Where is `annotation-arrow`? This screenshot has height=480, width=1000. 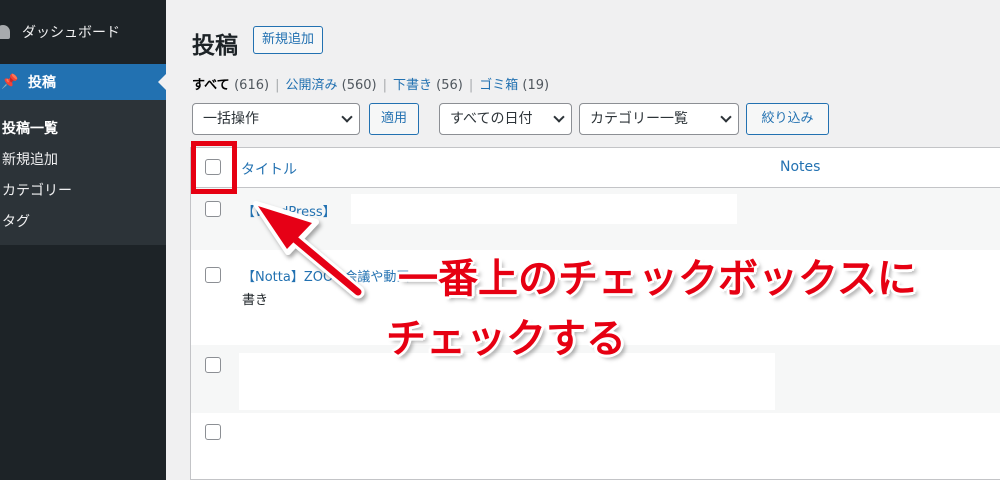
annotation-arrow is located at coordinates (309, 250).